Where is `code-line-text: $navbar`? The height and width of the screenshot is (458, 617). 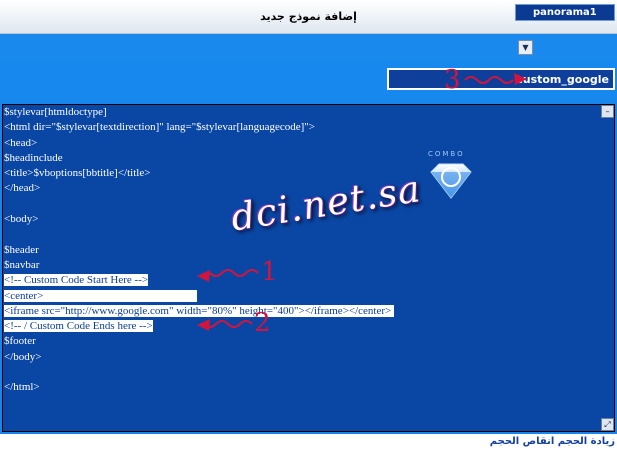
code-line-text: $navbar is located at coordinates (22, 264).